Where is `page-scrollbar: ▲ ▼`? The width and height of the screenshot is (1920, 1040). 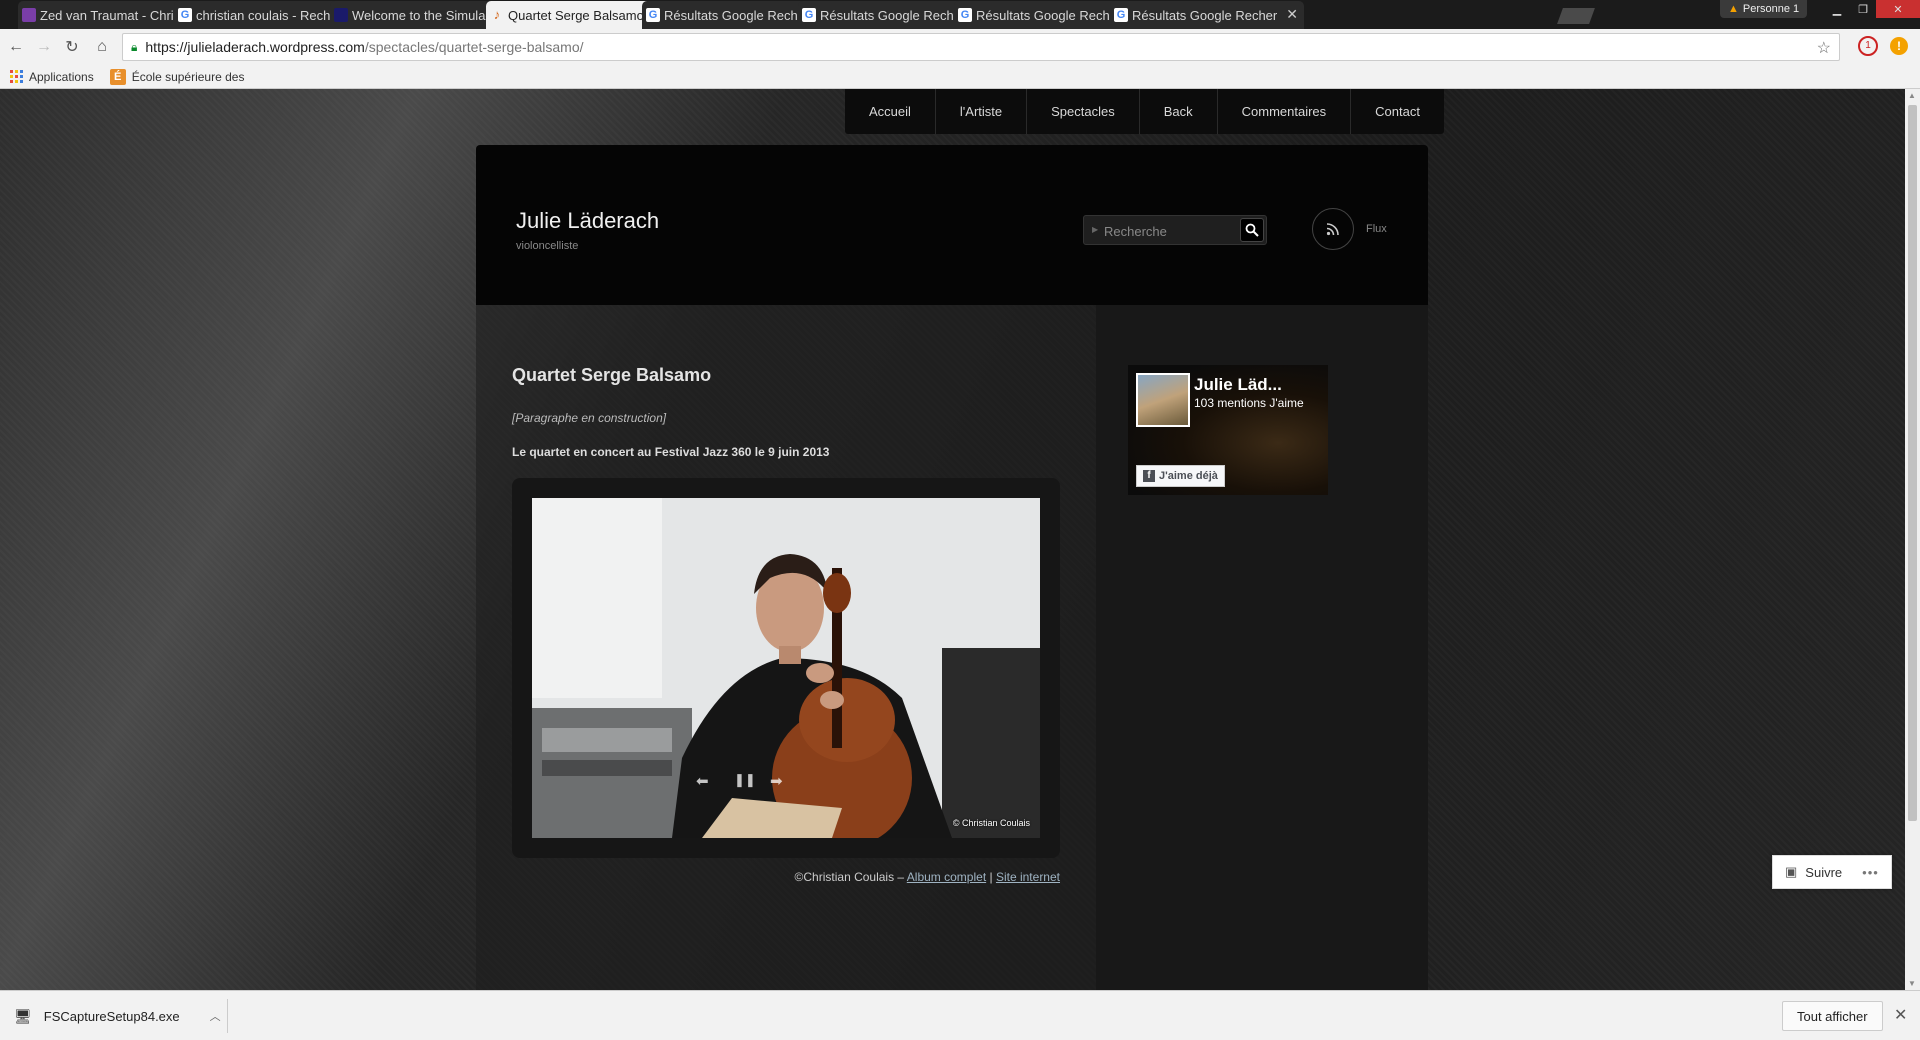 page-scrollbar: ▲ ▼ is located at coordinates (1912, 539).